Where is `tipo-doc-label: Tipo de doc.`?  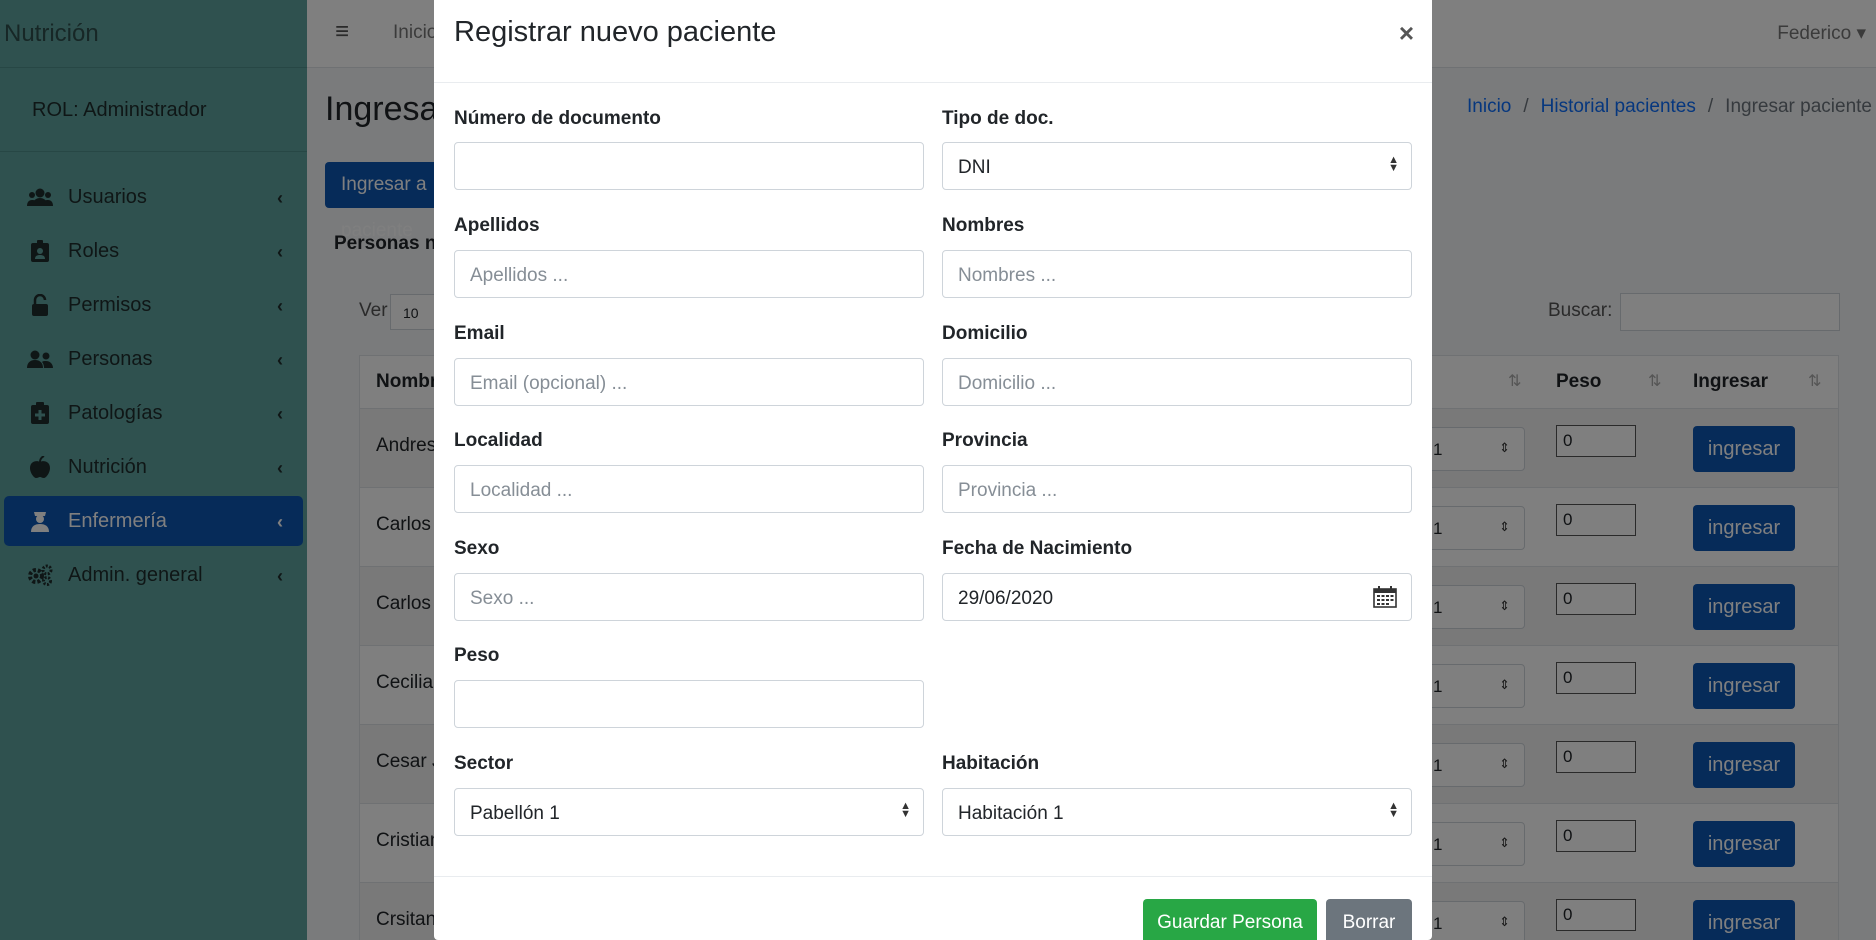
tipo-doc-label: Tipo de doc. is located at coordinates (998, 118).